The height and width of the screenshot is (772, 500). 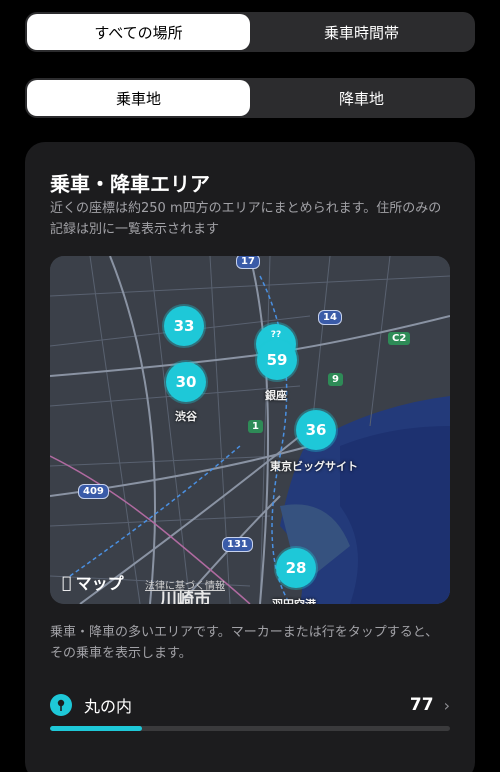 I want to click on scope-segmented-control: すべての場所 乗車時間帯, so click(x=250, y=32).